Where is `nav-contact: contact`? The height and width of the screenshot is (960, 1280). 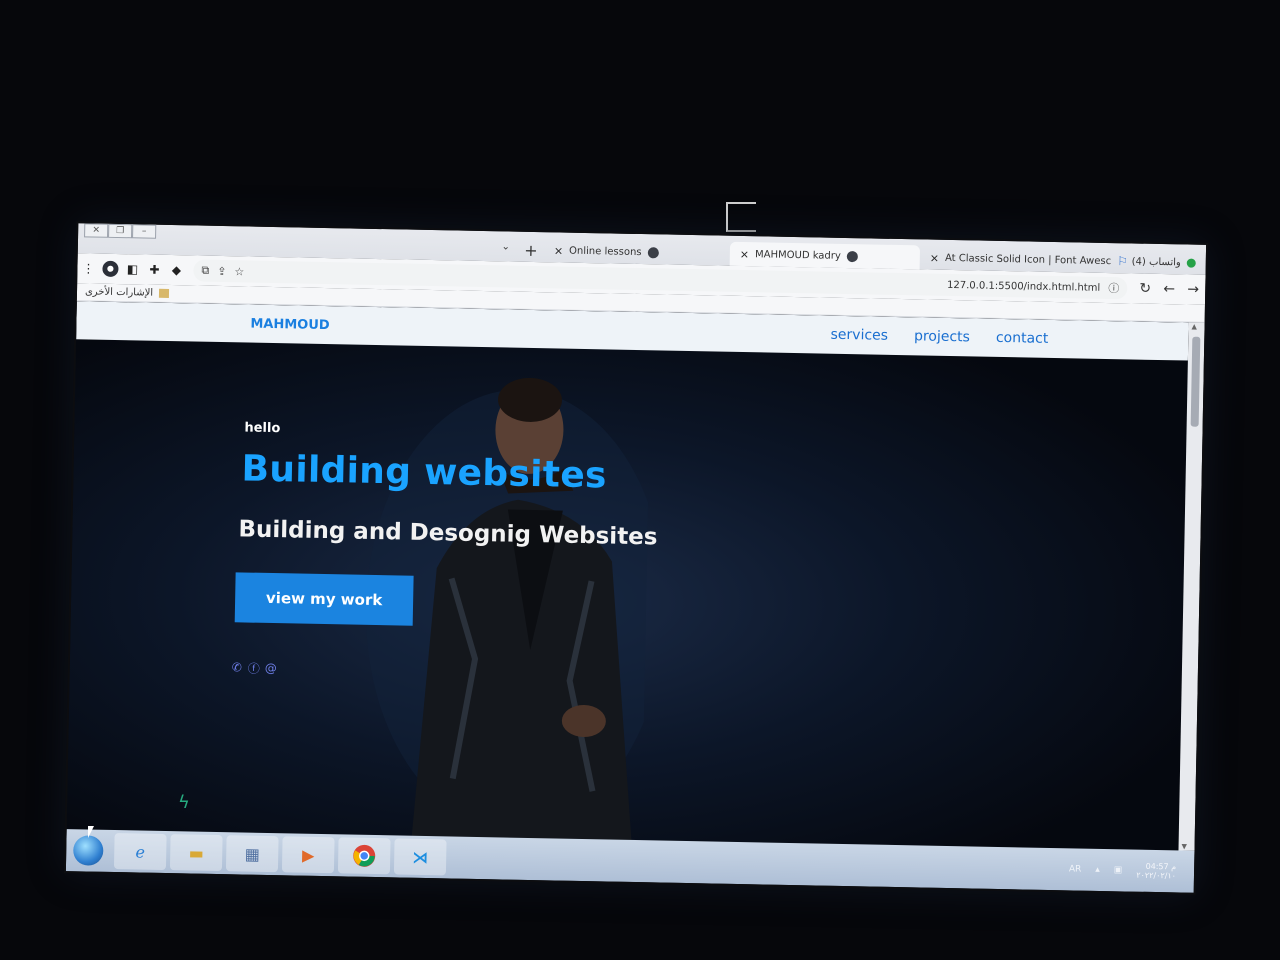
nav-contact: contact is located at coordinates (1022, 338).